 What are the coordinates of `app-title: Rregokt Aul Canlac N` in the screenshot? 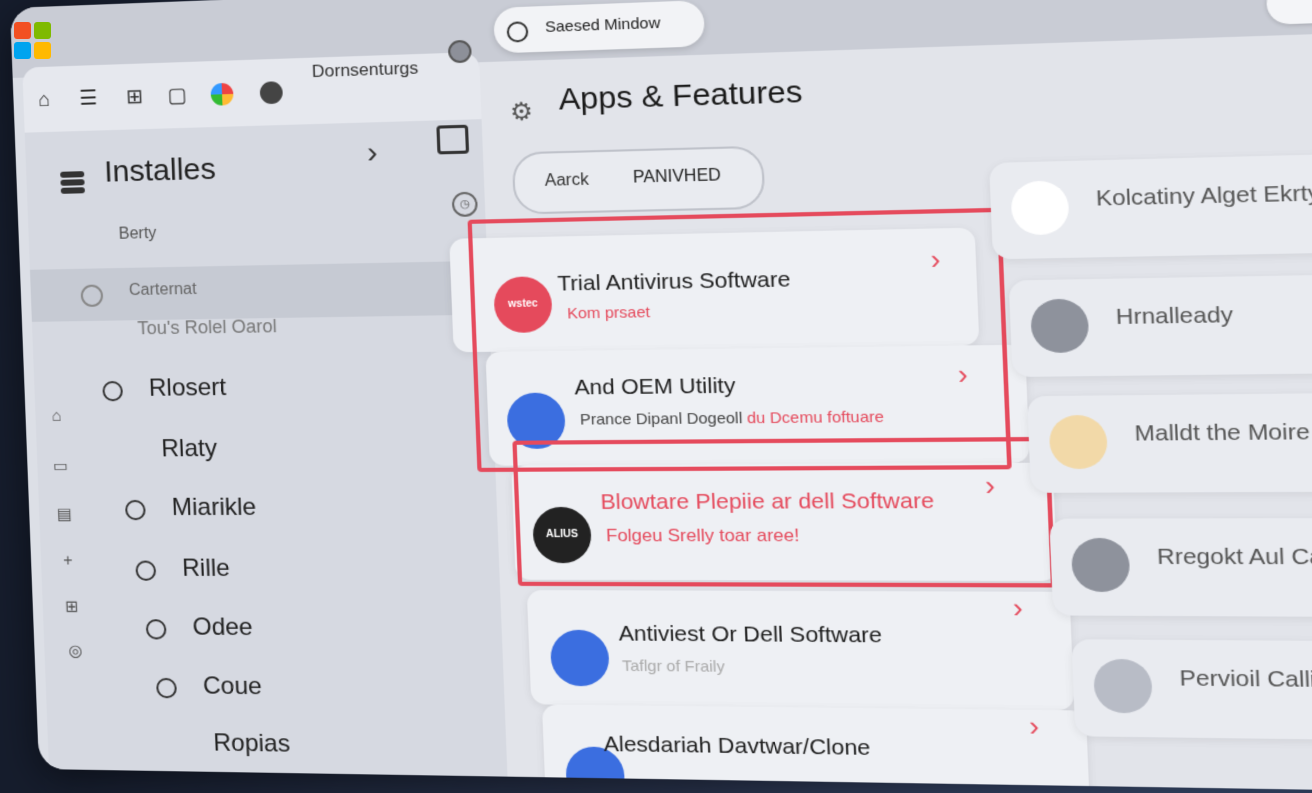 It's located at (1234, 557).